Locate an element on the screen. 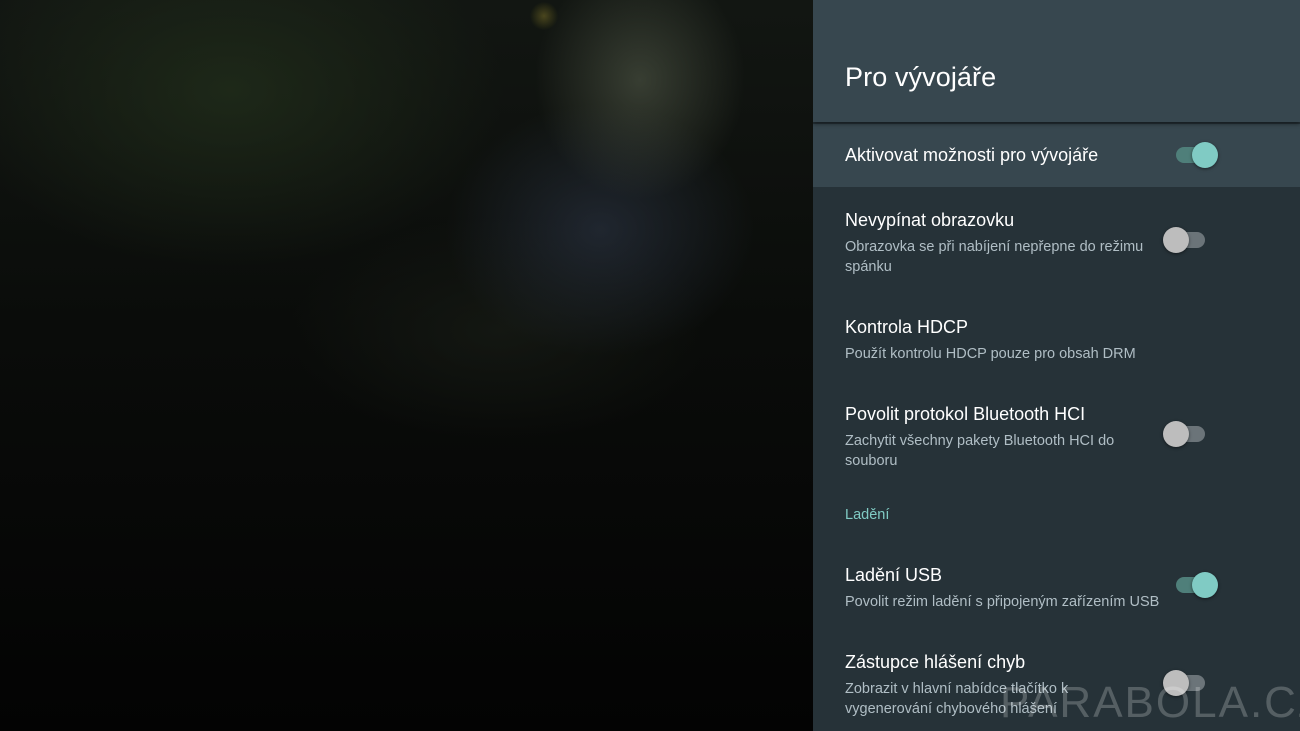 The width and height of the screenshot is (1300, 731). usb-debug-toggle is located at coordinates (1195, 585).